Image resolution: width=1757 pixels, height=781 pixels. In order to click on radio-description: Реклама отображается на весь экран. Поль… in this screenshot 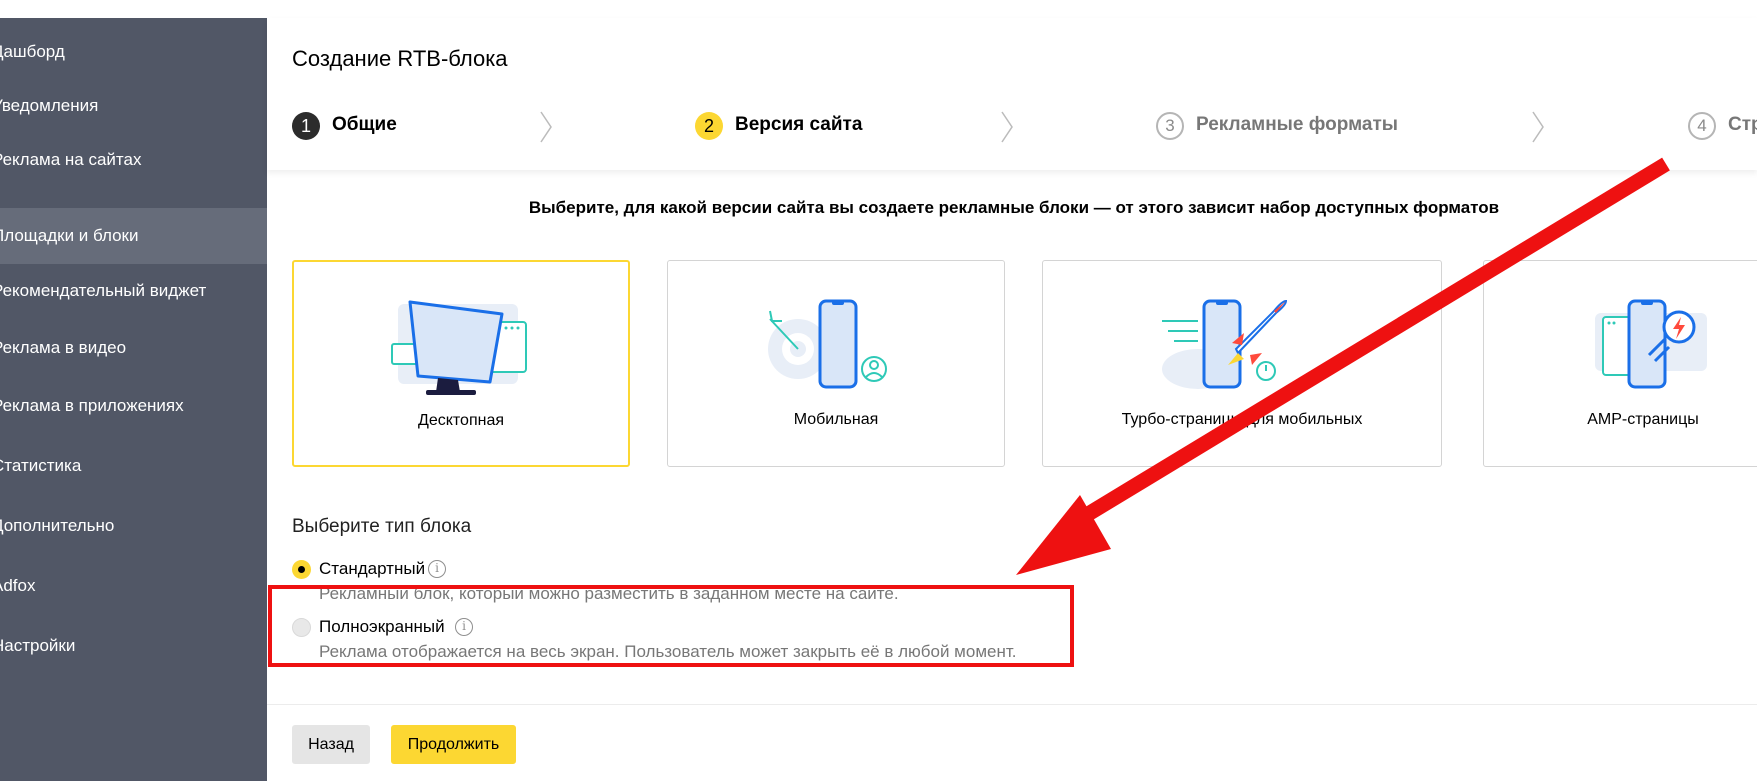, I will do `click(668, 651)`.